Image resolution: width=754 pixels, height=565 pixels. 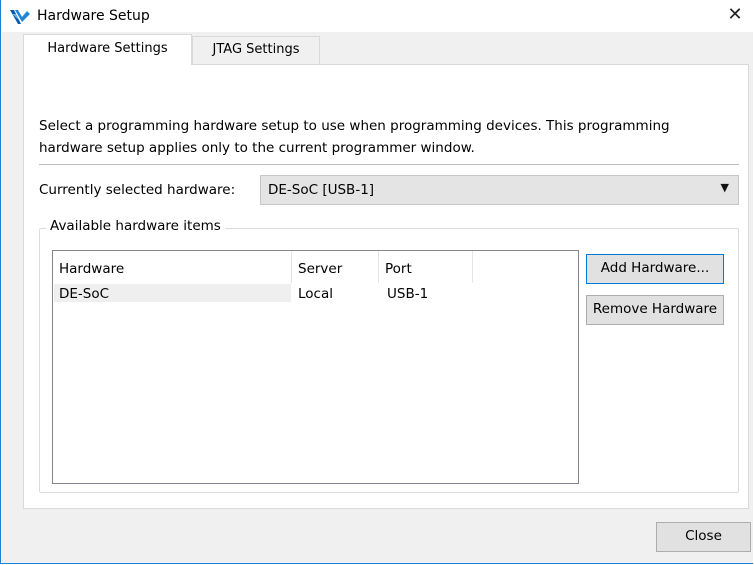 What do you see at coordinates (256, 50) in the screenshot?
I see `tab-jtag-settings: JTAG Settings` at bounding box center [256, 50].